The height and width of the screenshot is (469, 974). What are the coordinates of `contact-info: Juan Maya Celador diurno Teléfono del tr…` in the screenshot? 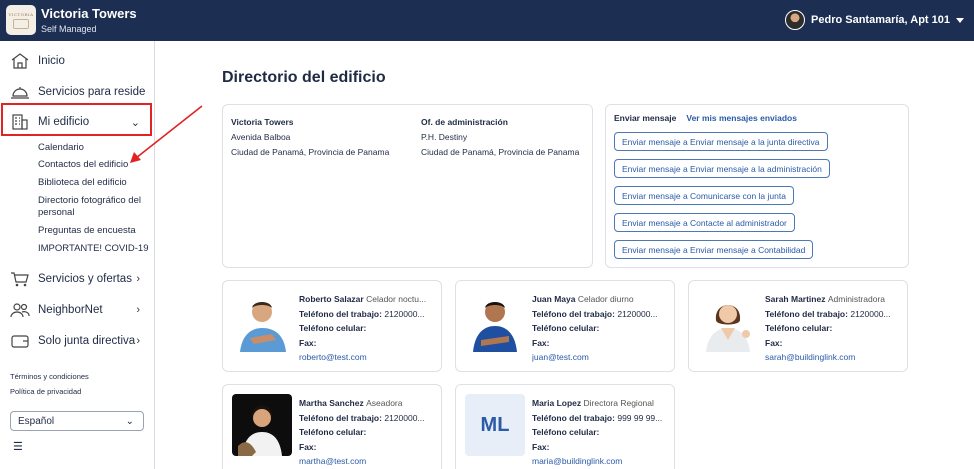 It's located at (602, 328).